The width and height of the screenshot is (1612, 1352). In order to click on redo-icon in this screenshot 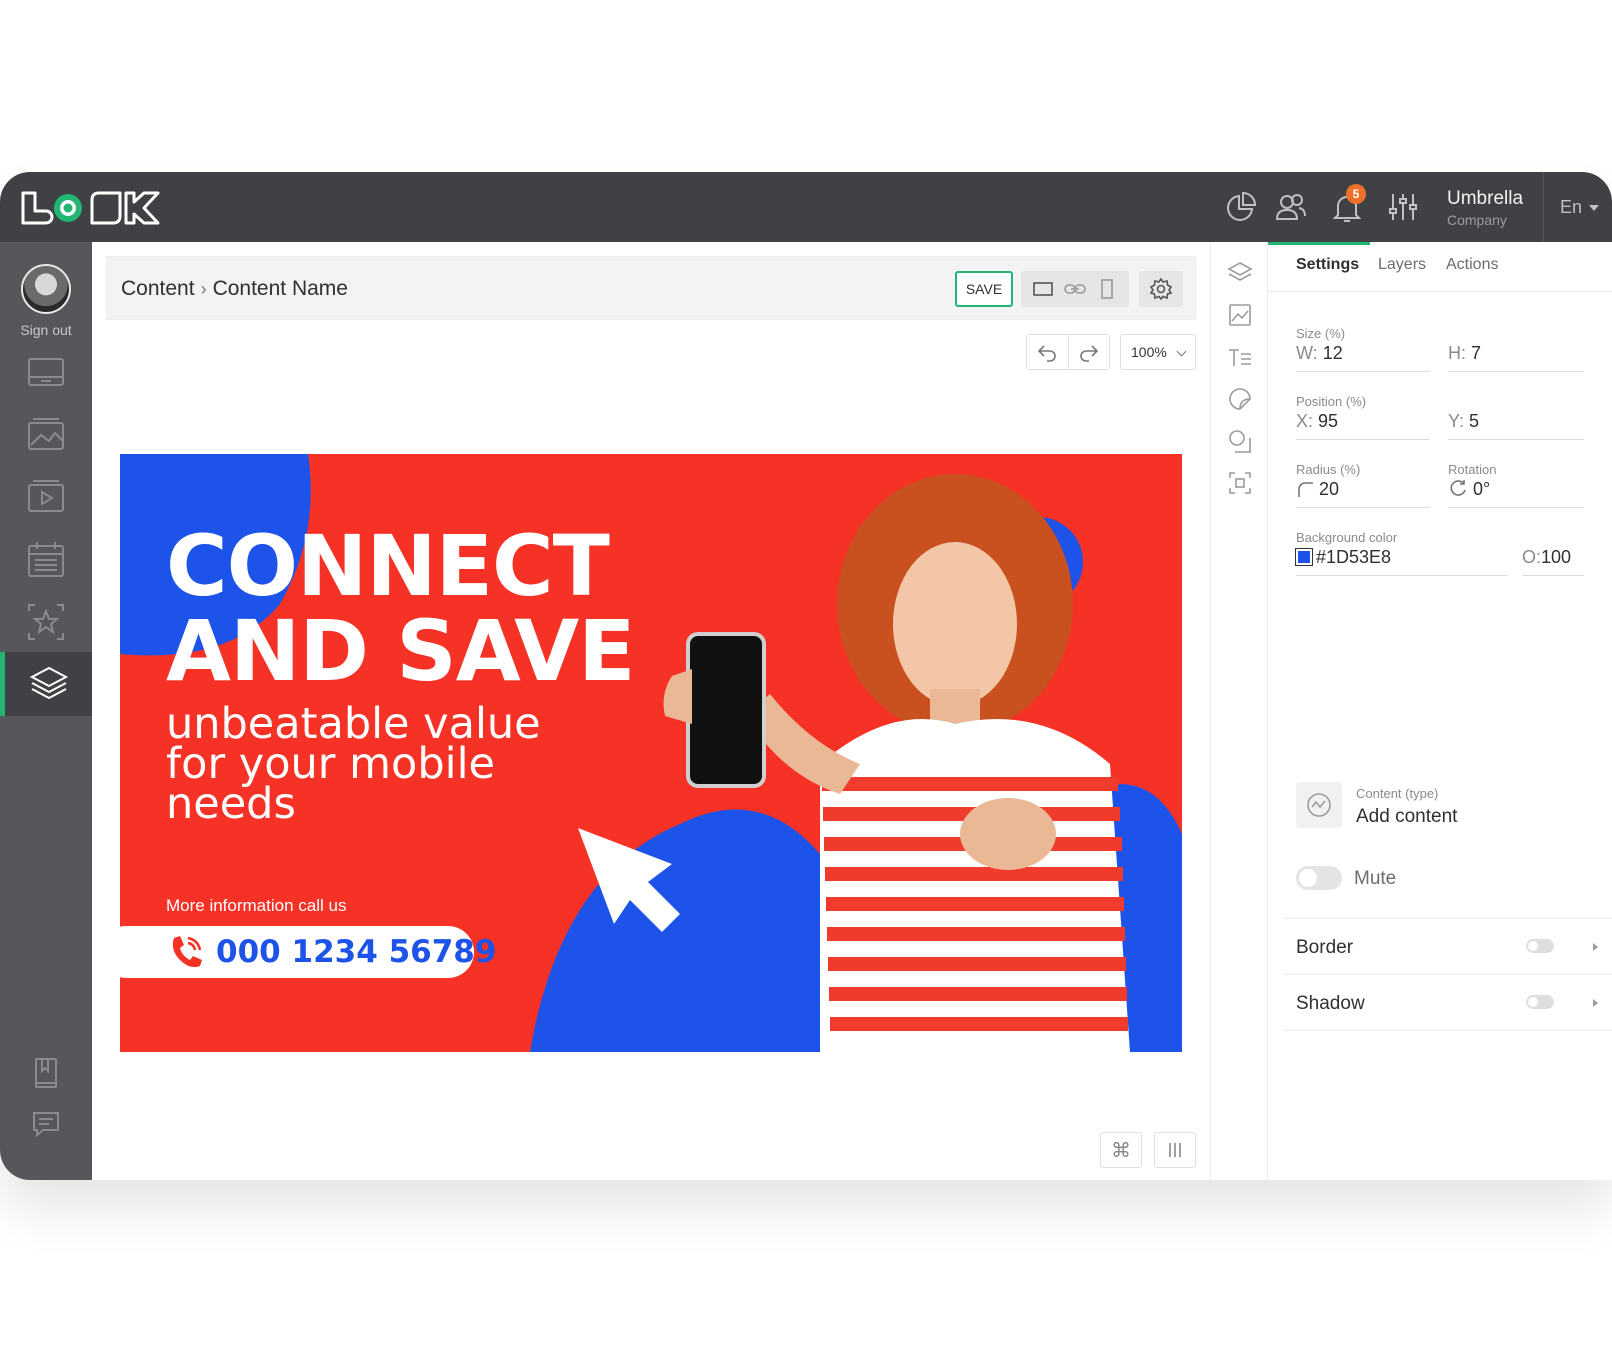, I will do `click(1089, 353)`.